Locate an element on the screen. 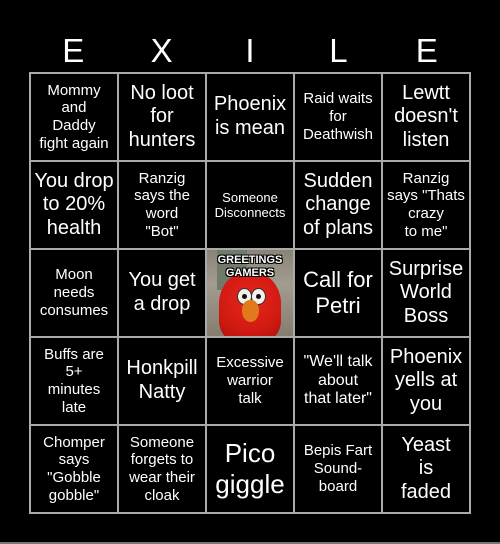 The width and height of the screenshot is (500, 544). bingo-cell: Ranzig says the word "Bot" is located at coordinates (162, 205).